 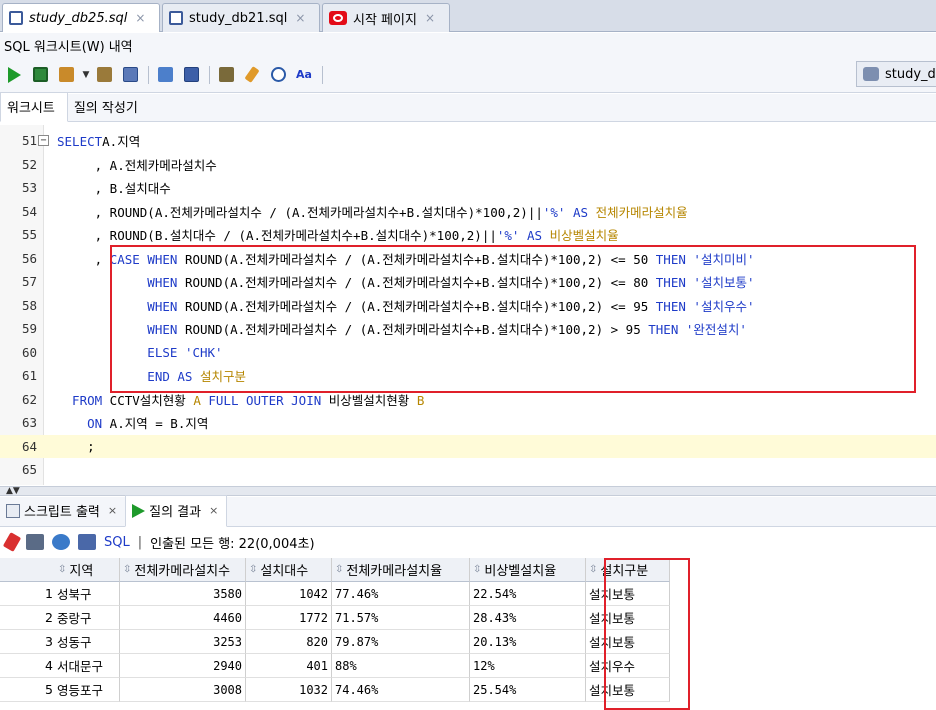 What do you see at coordinates (121, 45) in the screenshot?
I see `tab-history: 내역` at bounding box center [121, 45].